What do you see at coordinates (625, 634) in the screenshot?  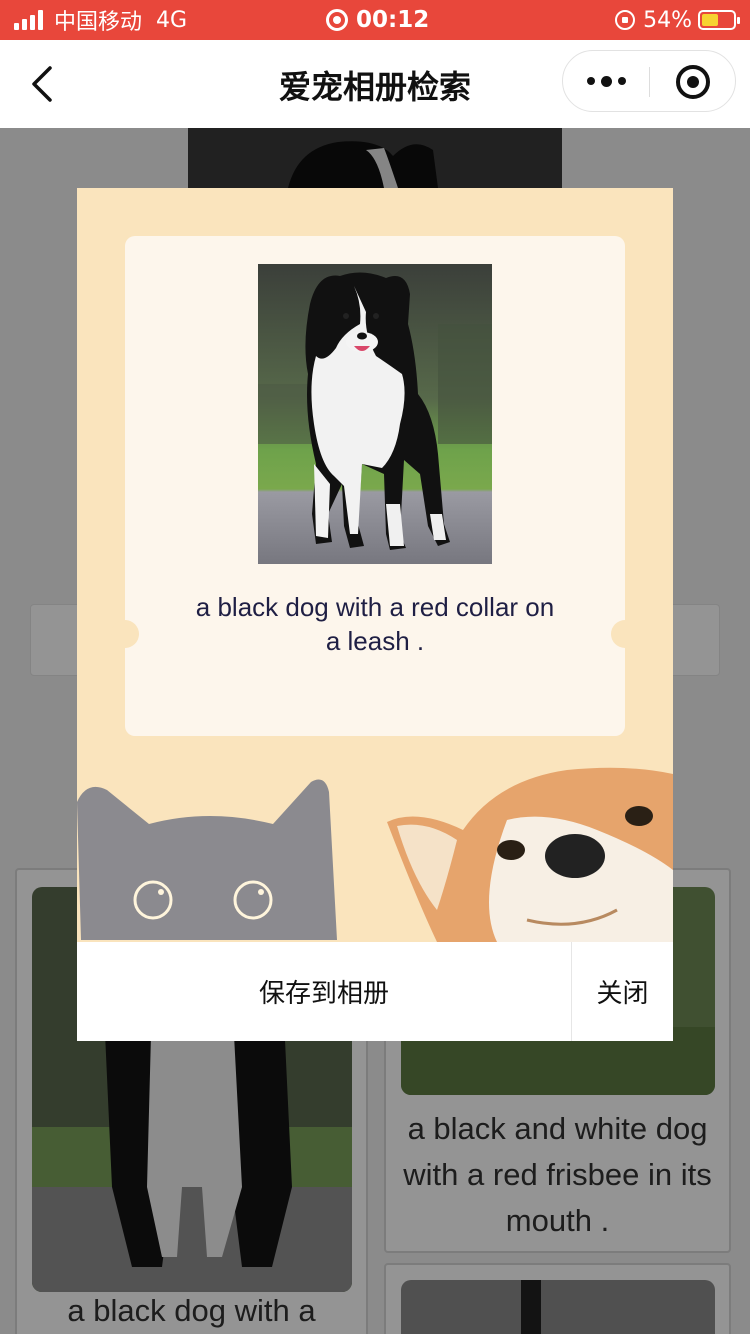 I see `ticket-notch-right` at bounding box center [625, 634].